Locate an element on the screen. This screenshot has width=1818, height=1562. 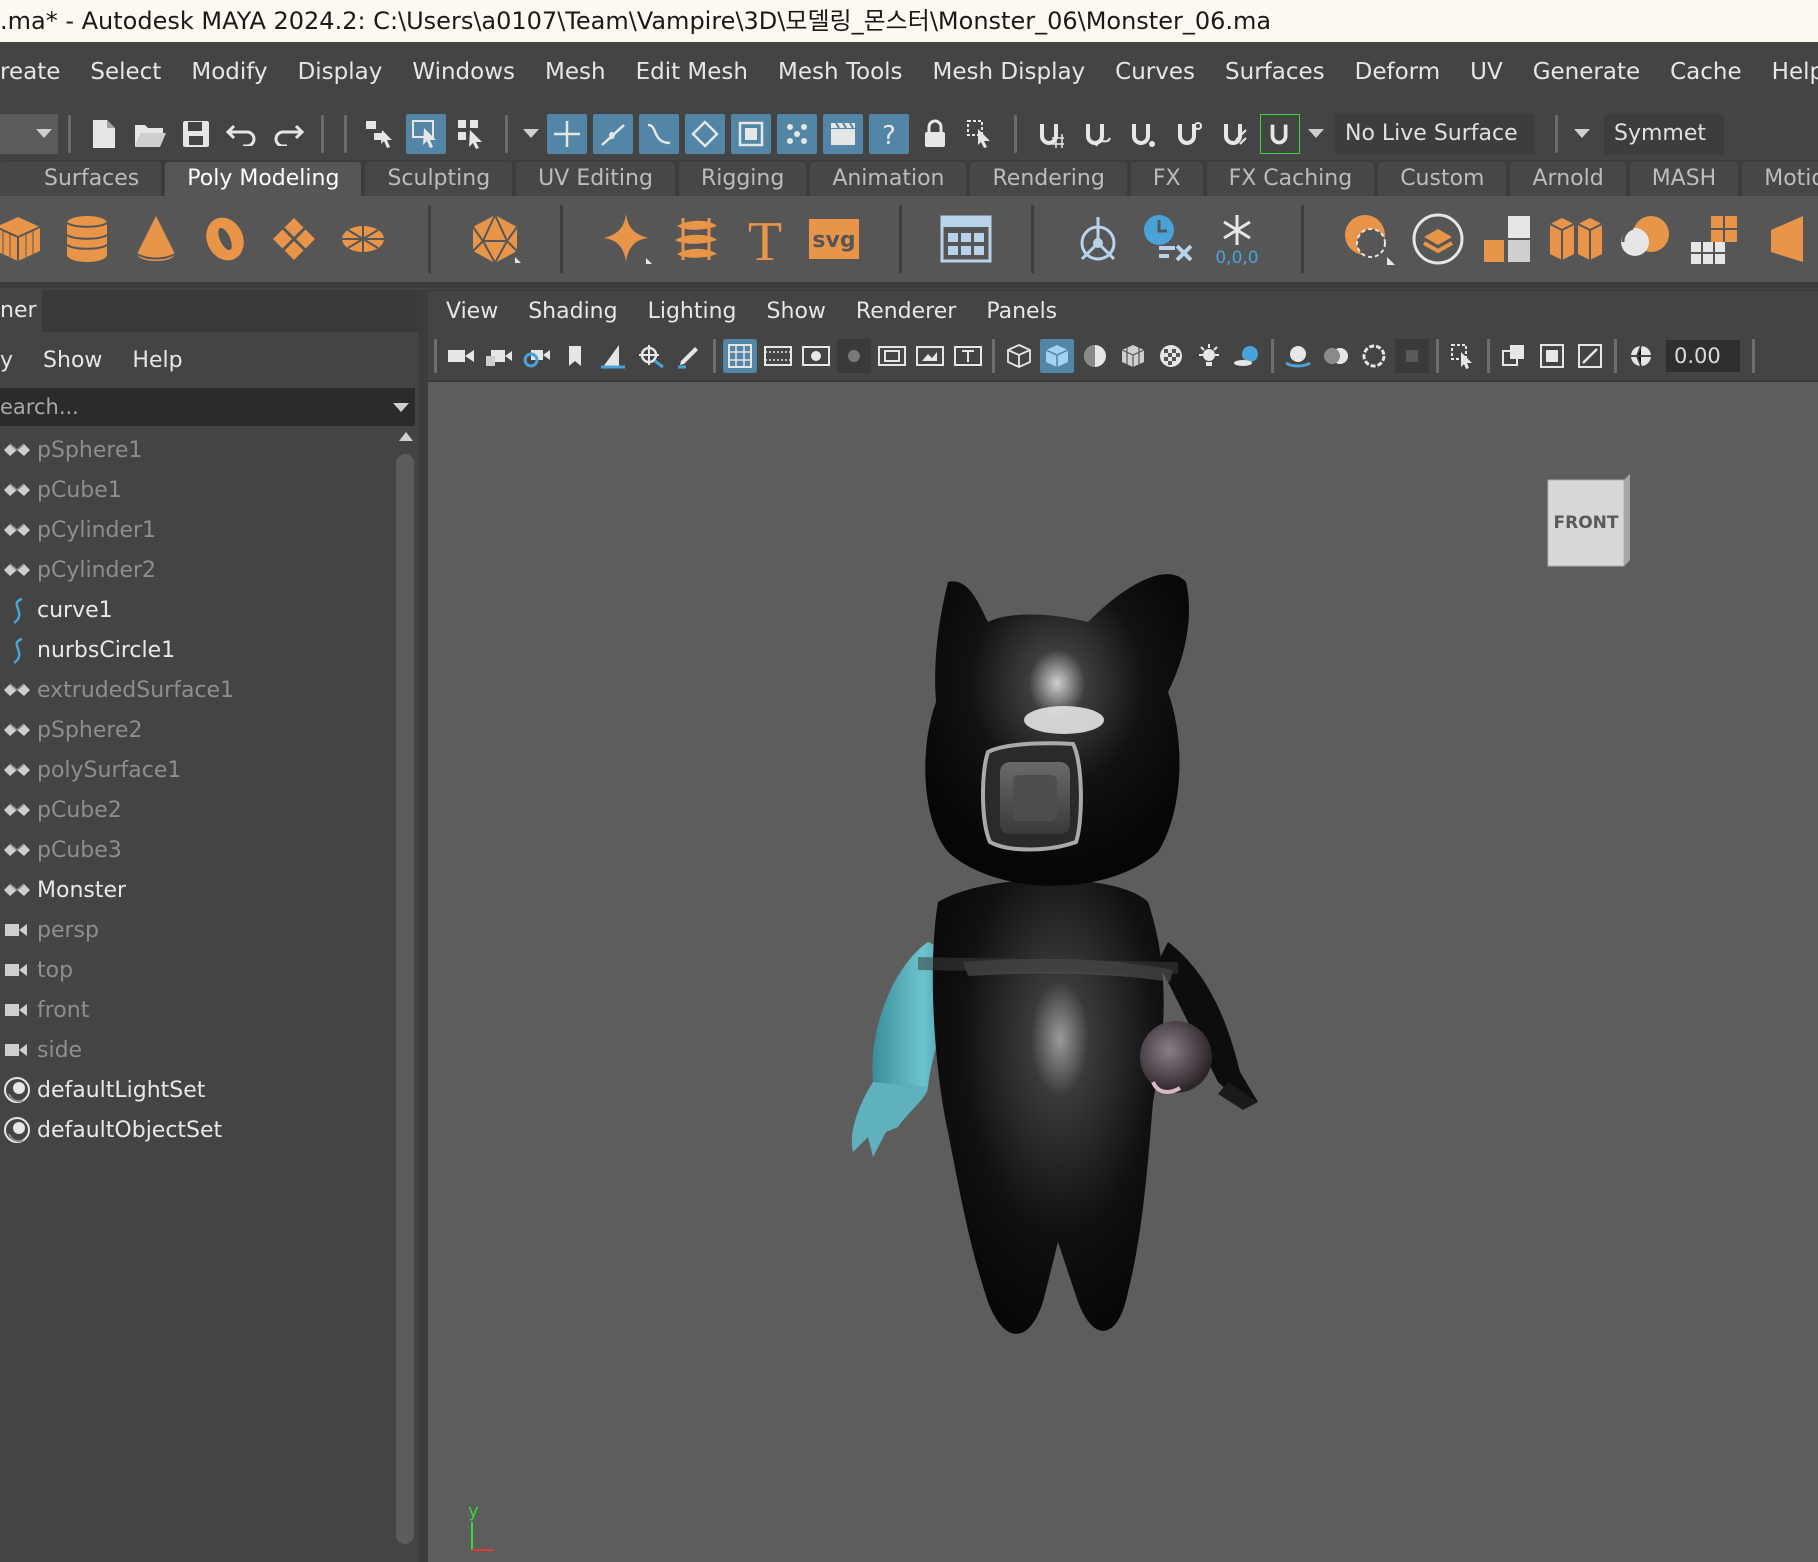
symmetry-field: Symmet is located at coordinates (1664, 133).